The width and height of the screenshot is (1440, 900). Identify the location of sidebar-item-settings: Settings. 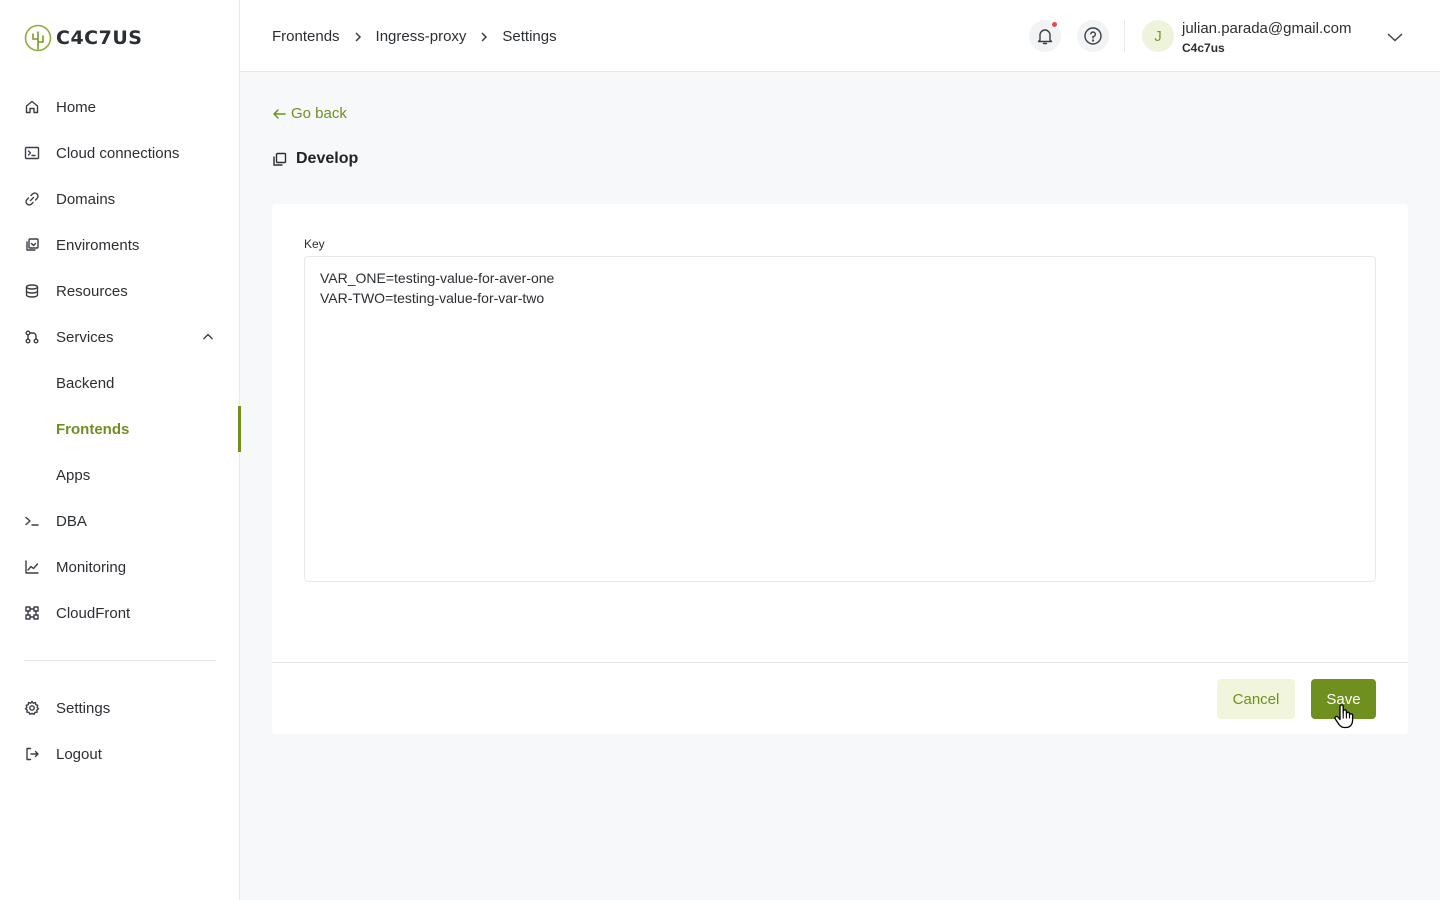
(120, 708).